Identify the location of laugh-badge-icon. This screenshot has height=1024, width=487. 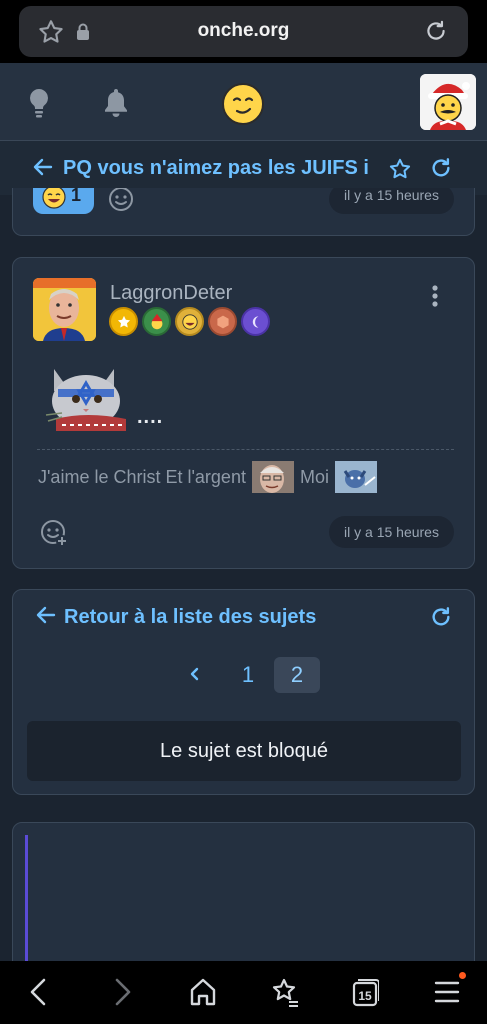
(189, 321).